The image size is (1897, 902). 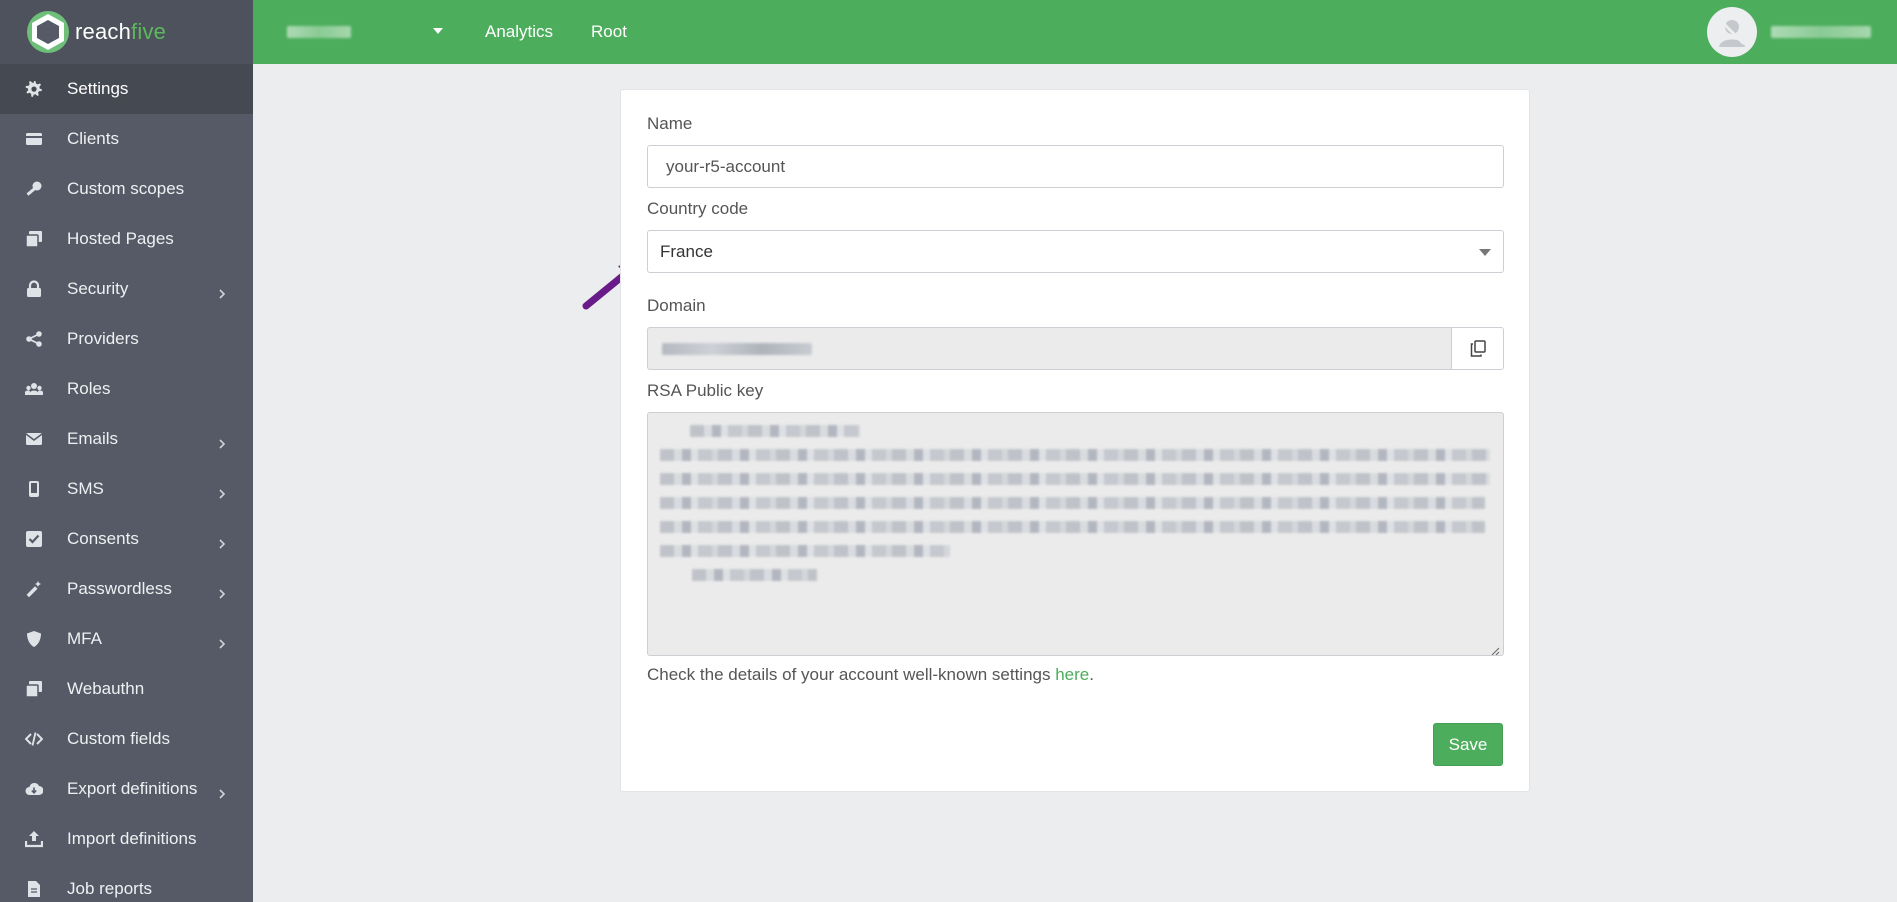 What do you see at coordinates (84, 638) in the screenshot?
I see `sidebar-item-label: MFA` at bounding box center [84, 638].